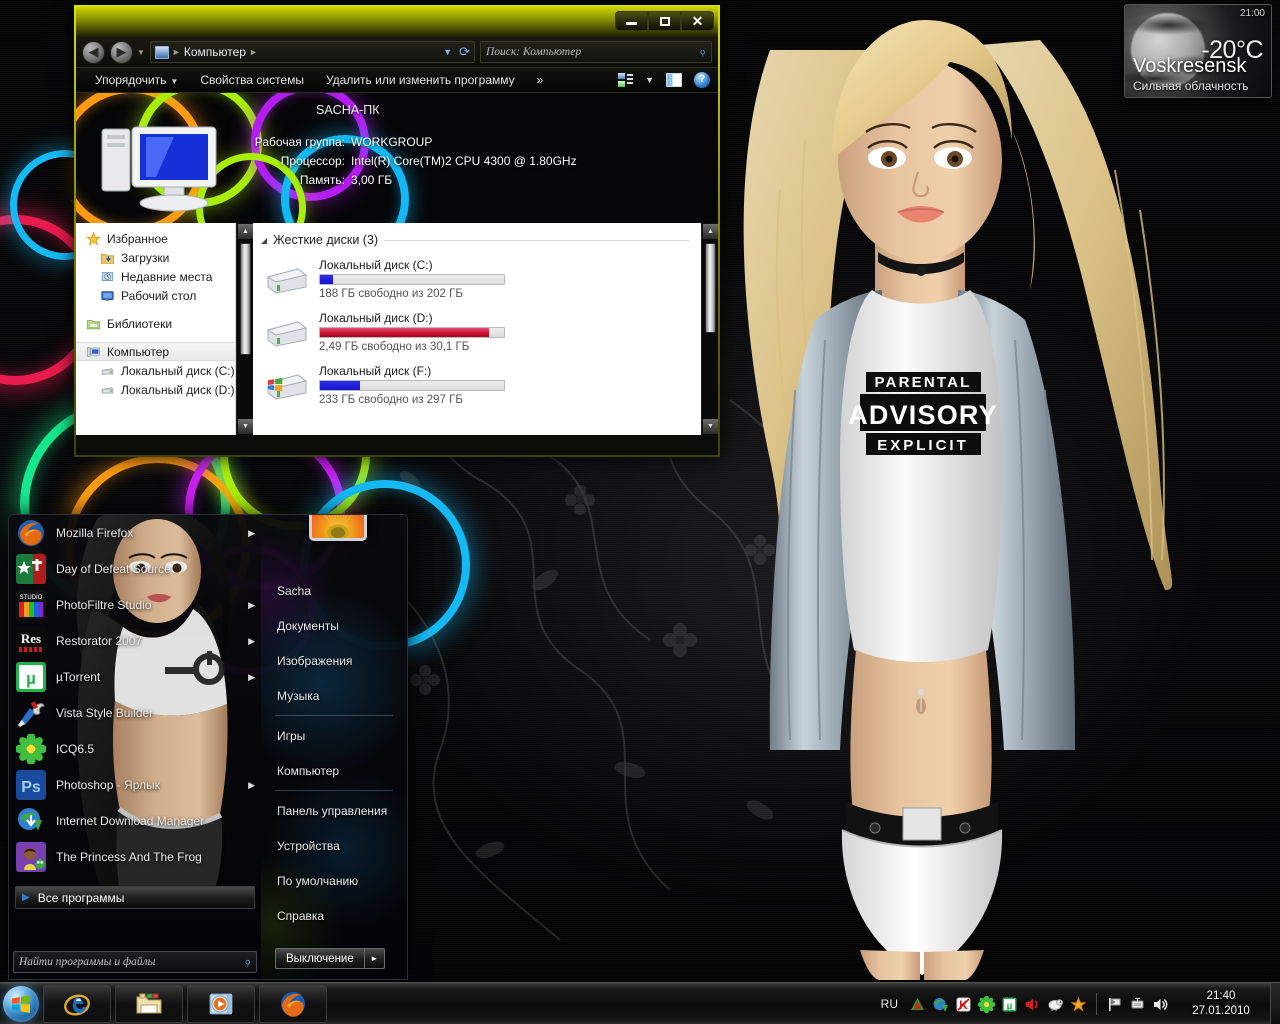 This screenshot has width=1280, height=1024. Describe the element at coordinates (664, 21) in the screenshot. I see `maximize-button` at that location.